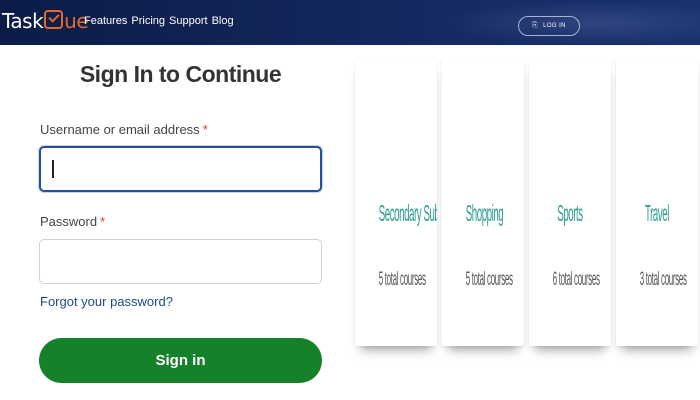  Describe the element at coordinates (148, 21) in the screenshot. I see `nav-pricing: Pricing` at that location.